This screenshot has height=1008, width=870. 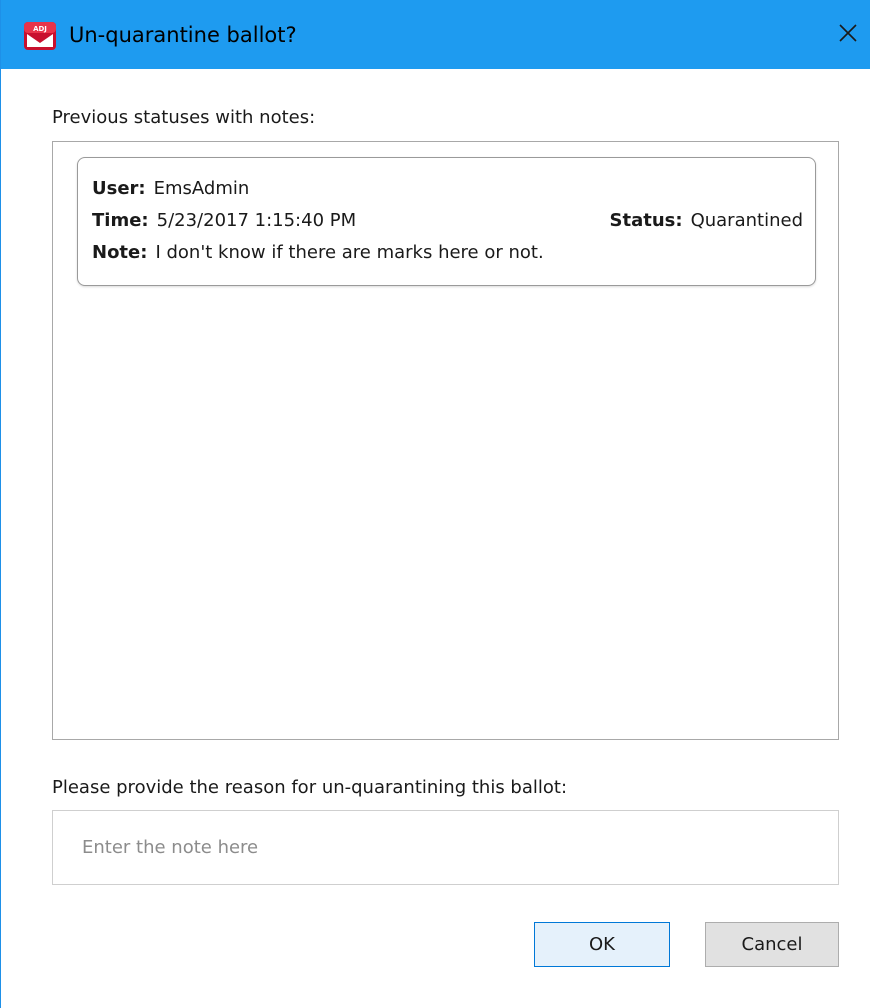 I want to click on note-status-row: Status: Quarantined, so click(x=706, y=221).